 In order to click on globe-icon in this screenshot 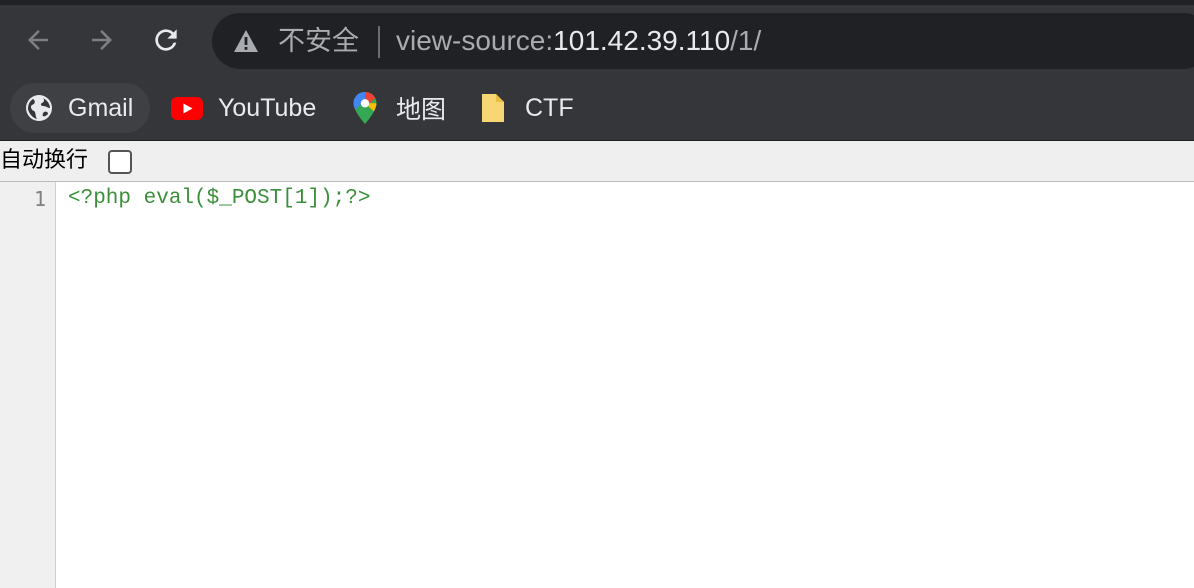, I will do `click(39, 108)`.